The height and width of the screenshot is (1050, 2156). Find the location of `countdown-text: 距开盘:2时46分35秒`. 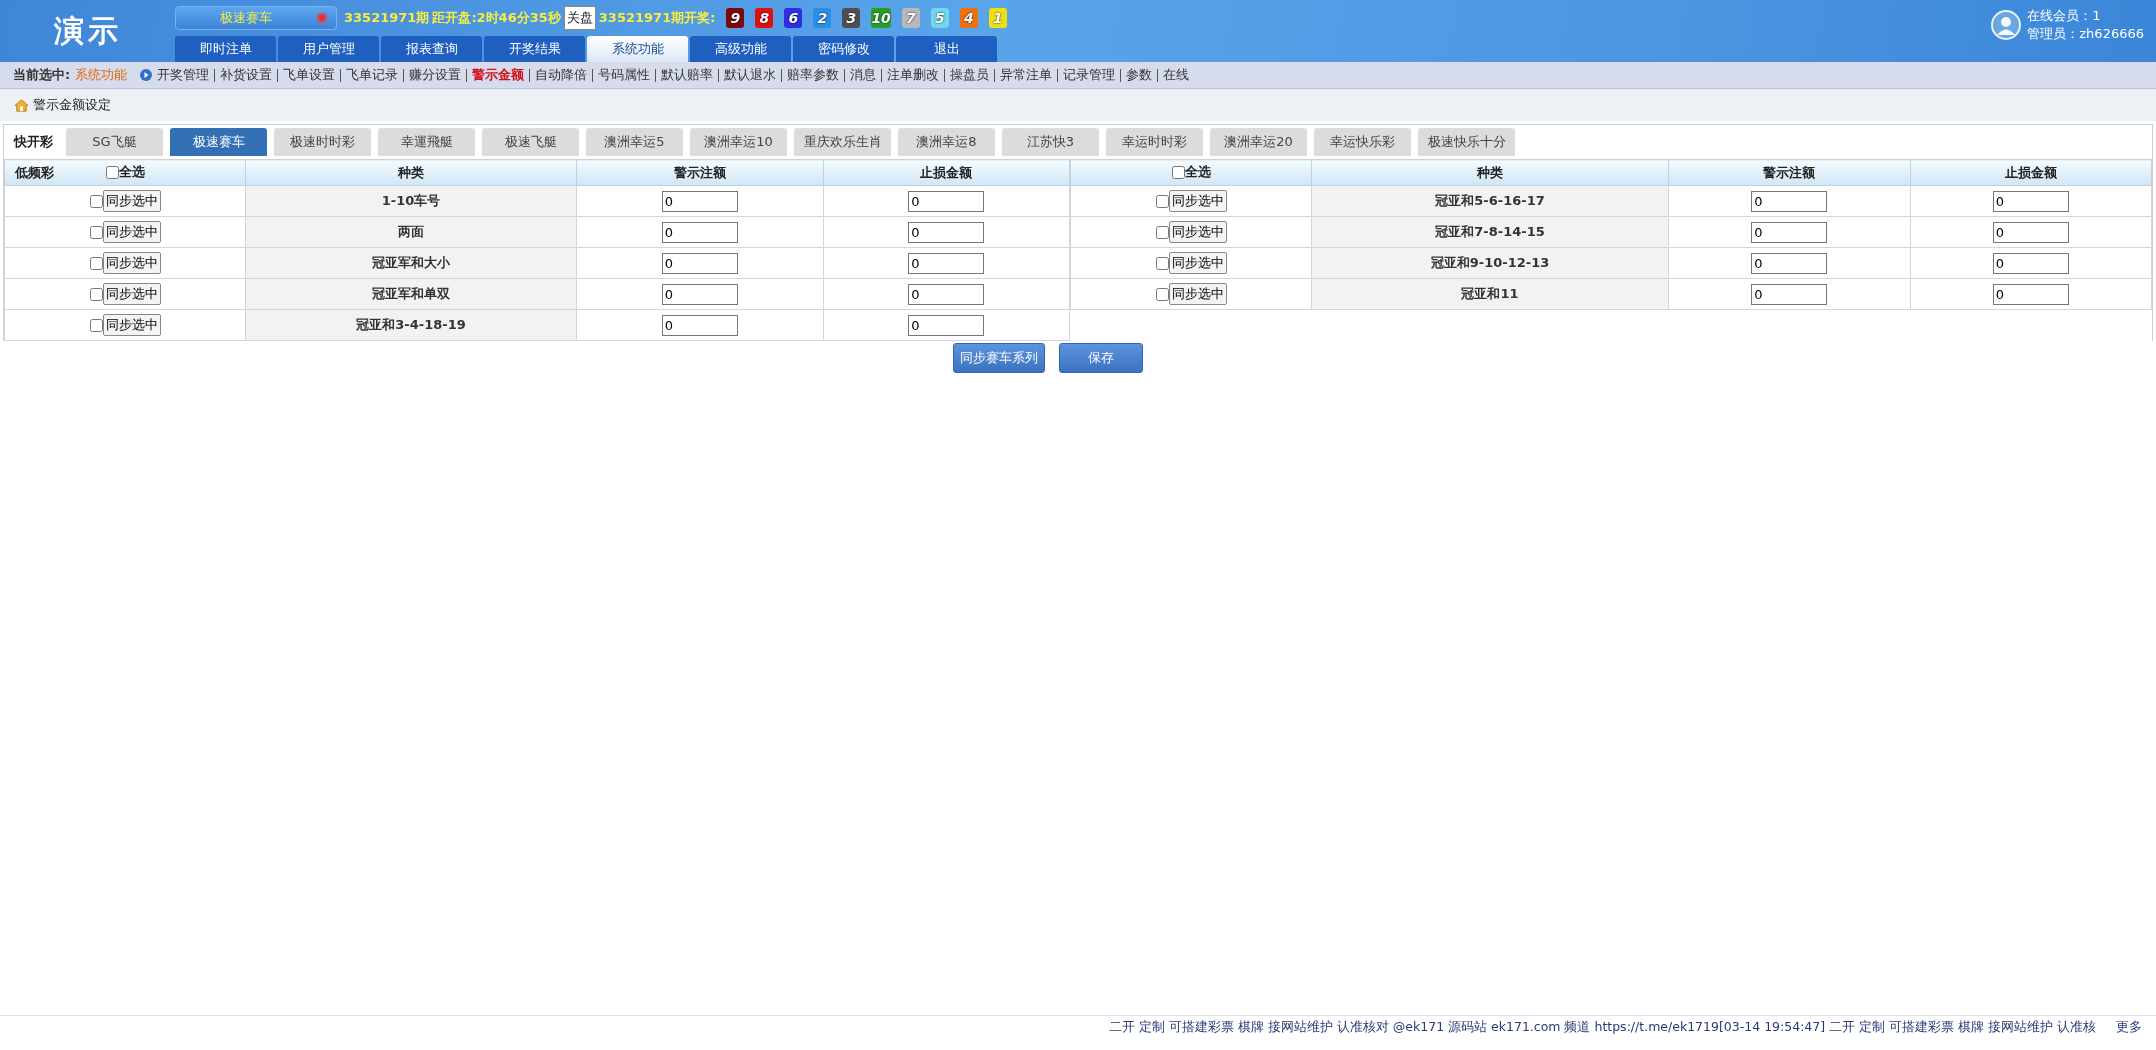

countdown-text: 距开盘:2时46分35秒 is located at coordinates (496, 18).